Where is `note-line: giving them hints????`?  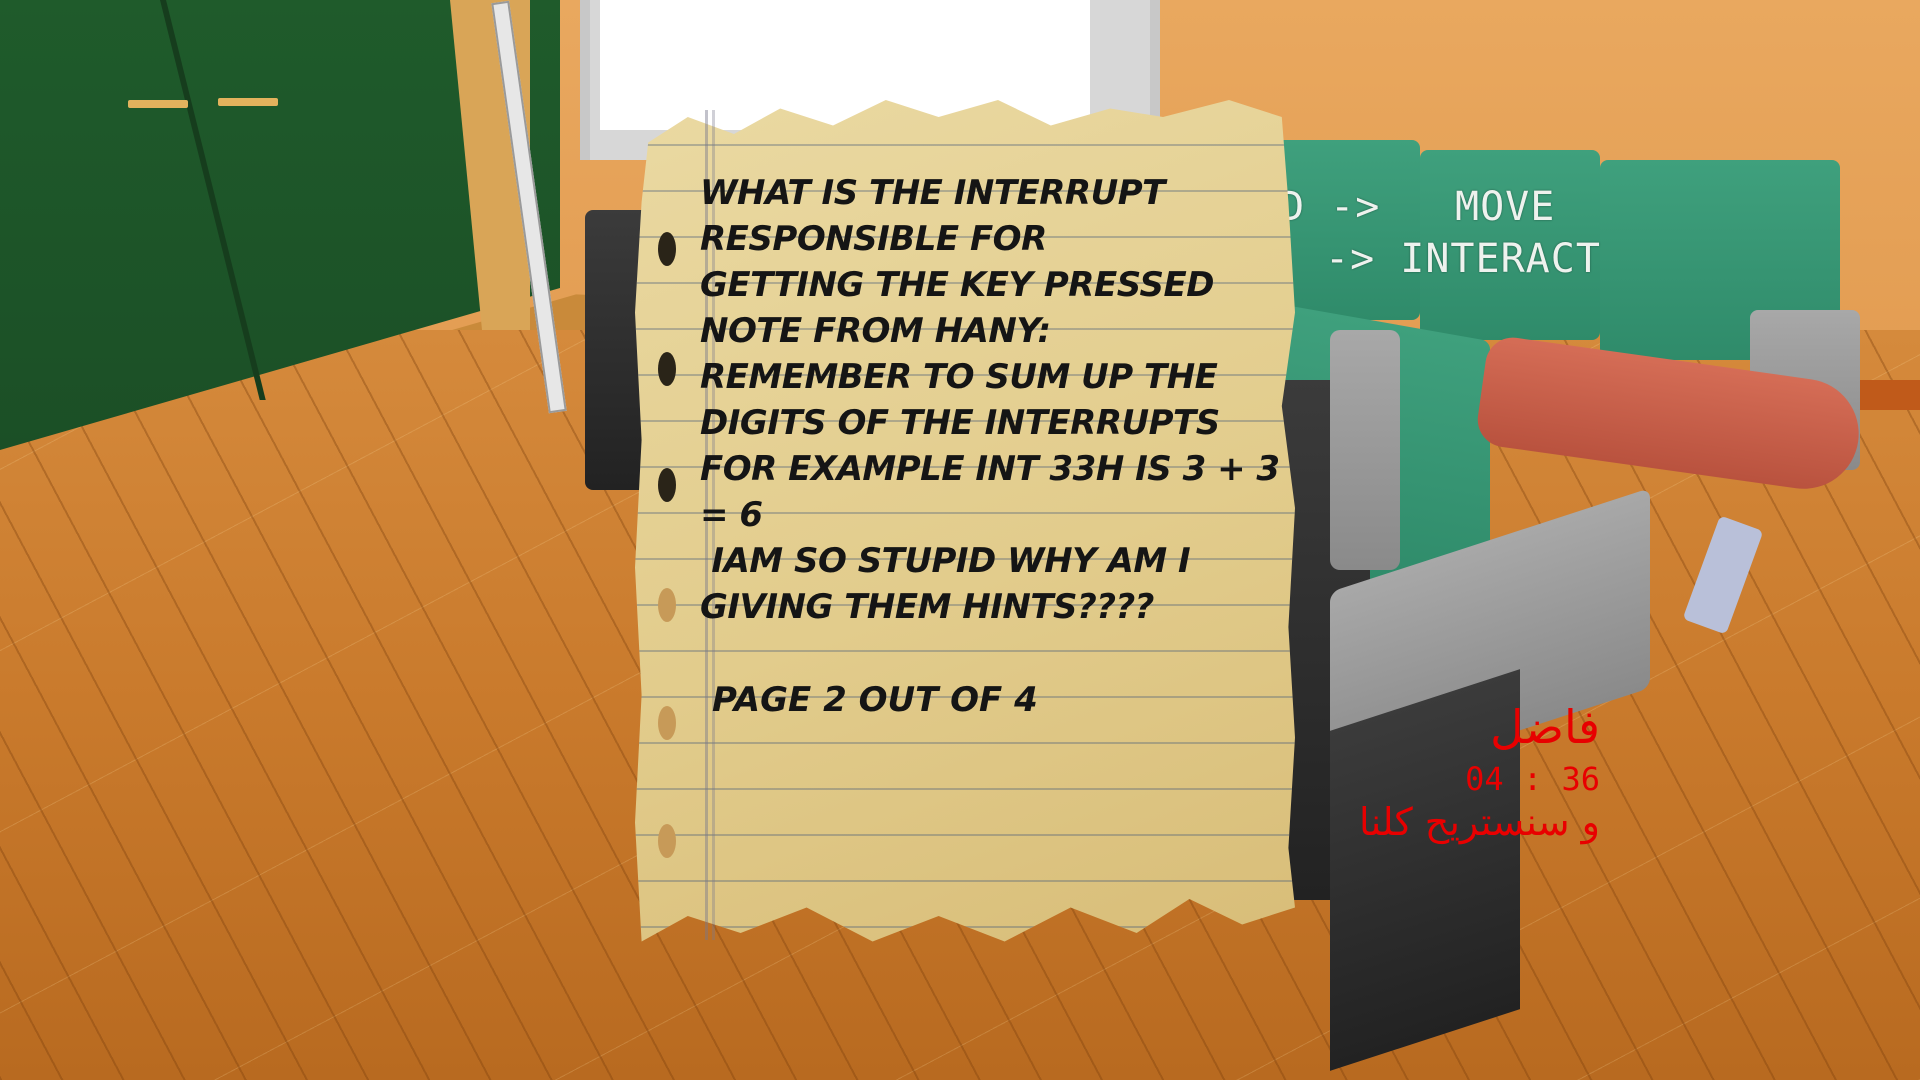 note-line: giving them hints???? is located at coordinates (927, 607).